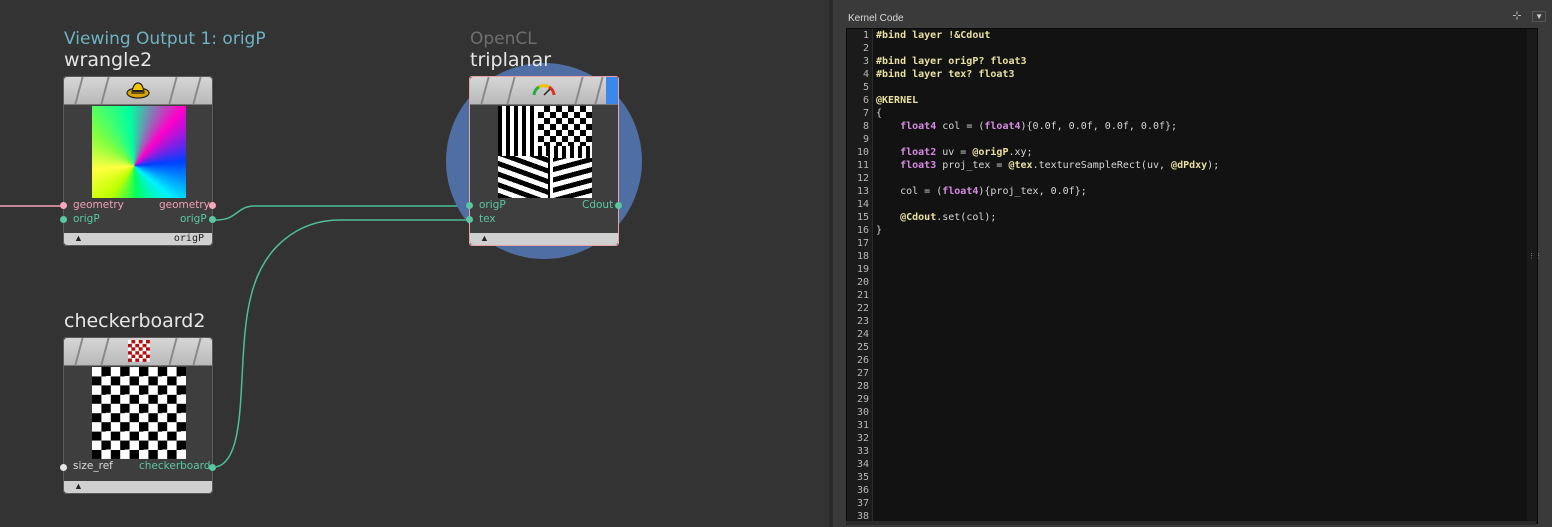 This screenshot has height=527, width=1552. Describe the element at coordinates (879, 113) in the screenshot. I see `code-line: {` at that location.